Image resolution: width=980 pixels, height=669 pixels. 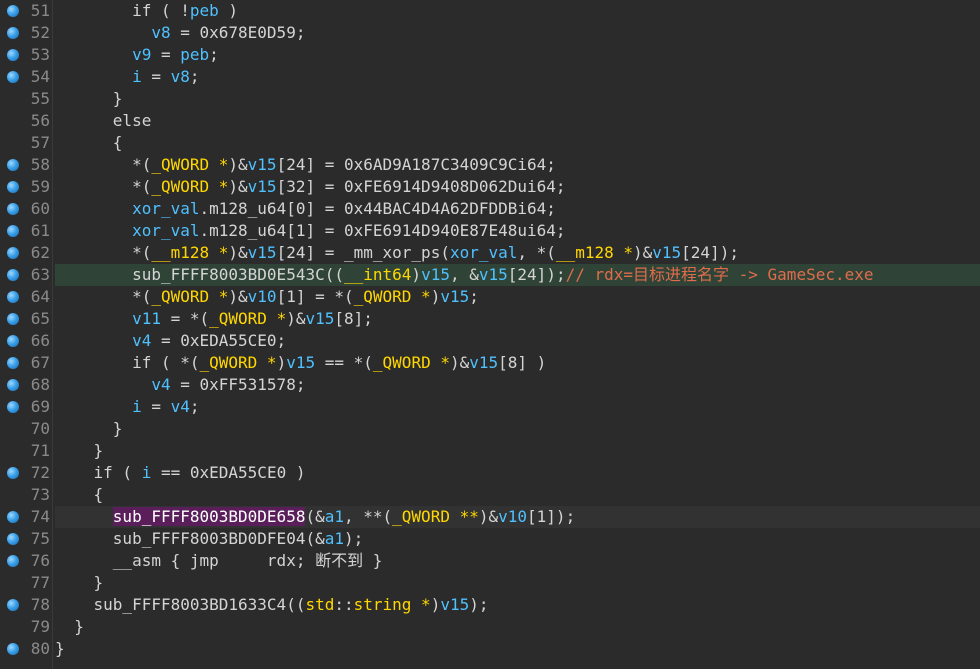 What do you see at coordinates (146, 472) in the screenshot?
I see `code-token: i` at bounding box center [146, 472].